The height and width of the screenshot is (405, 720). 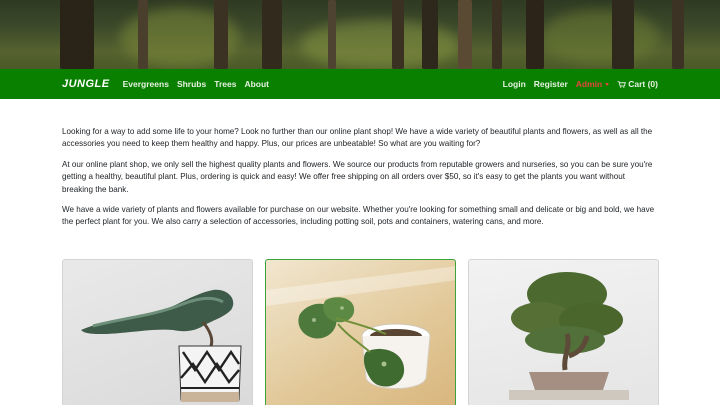 I want to click on nav-link-trees: Trees, so click(x=225, y=84).